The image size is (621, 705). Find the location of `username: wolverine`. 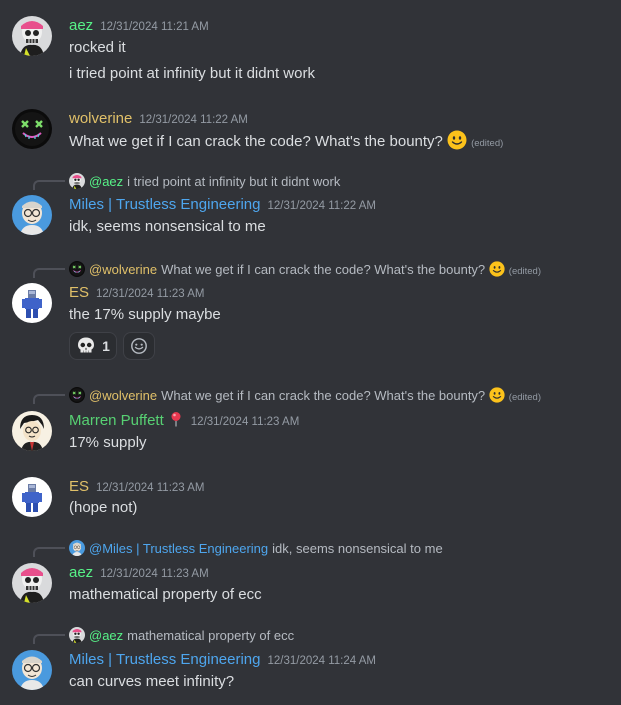

username: wolverine is located at coordinates (100, 118).